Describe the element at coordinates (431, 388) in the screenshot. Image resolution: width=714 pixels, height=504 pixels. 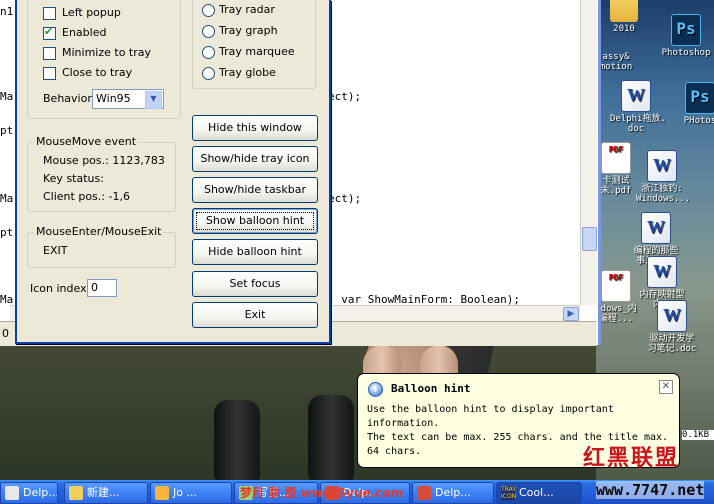
I see `balloon-title: Balloon hint` at that location.